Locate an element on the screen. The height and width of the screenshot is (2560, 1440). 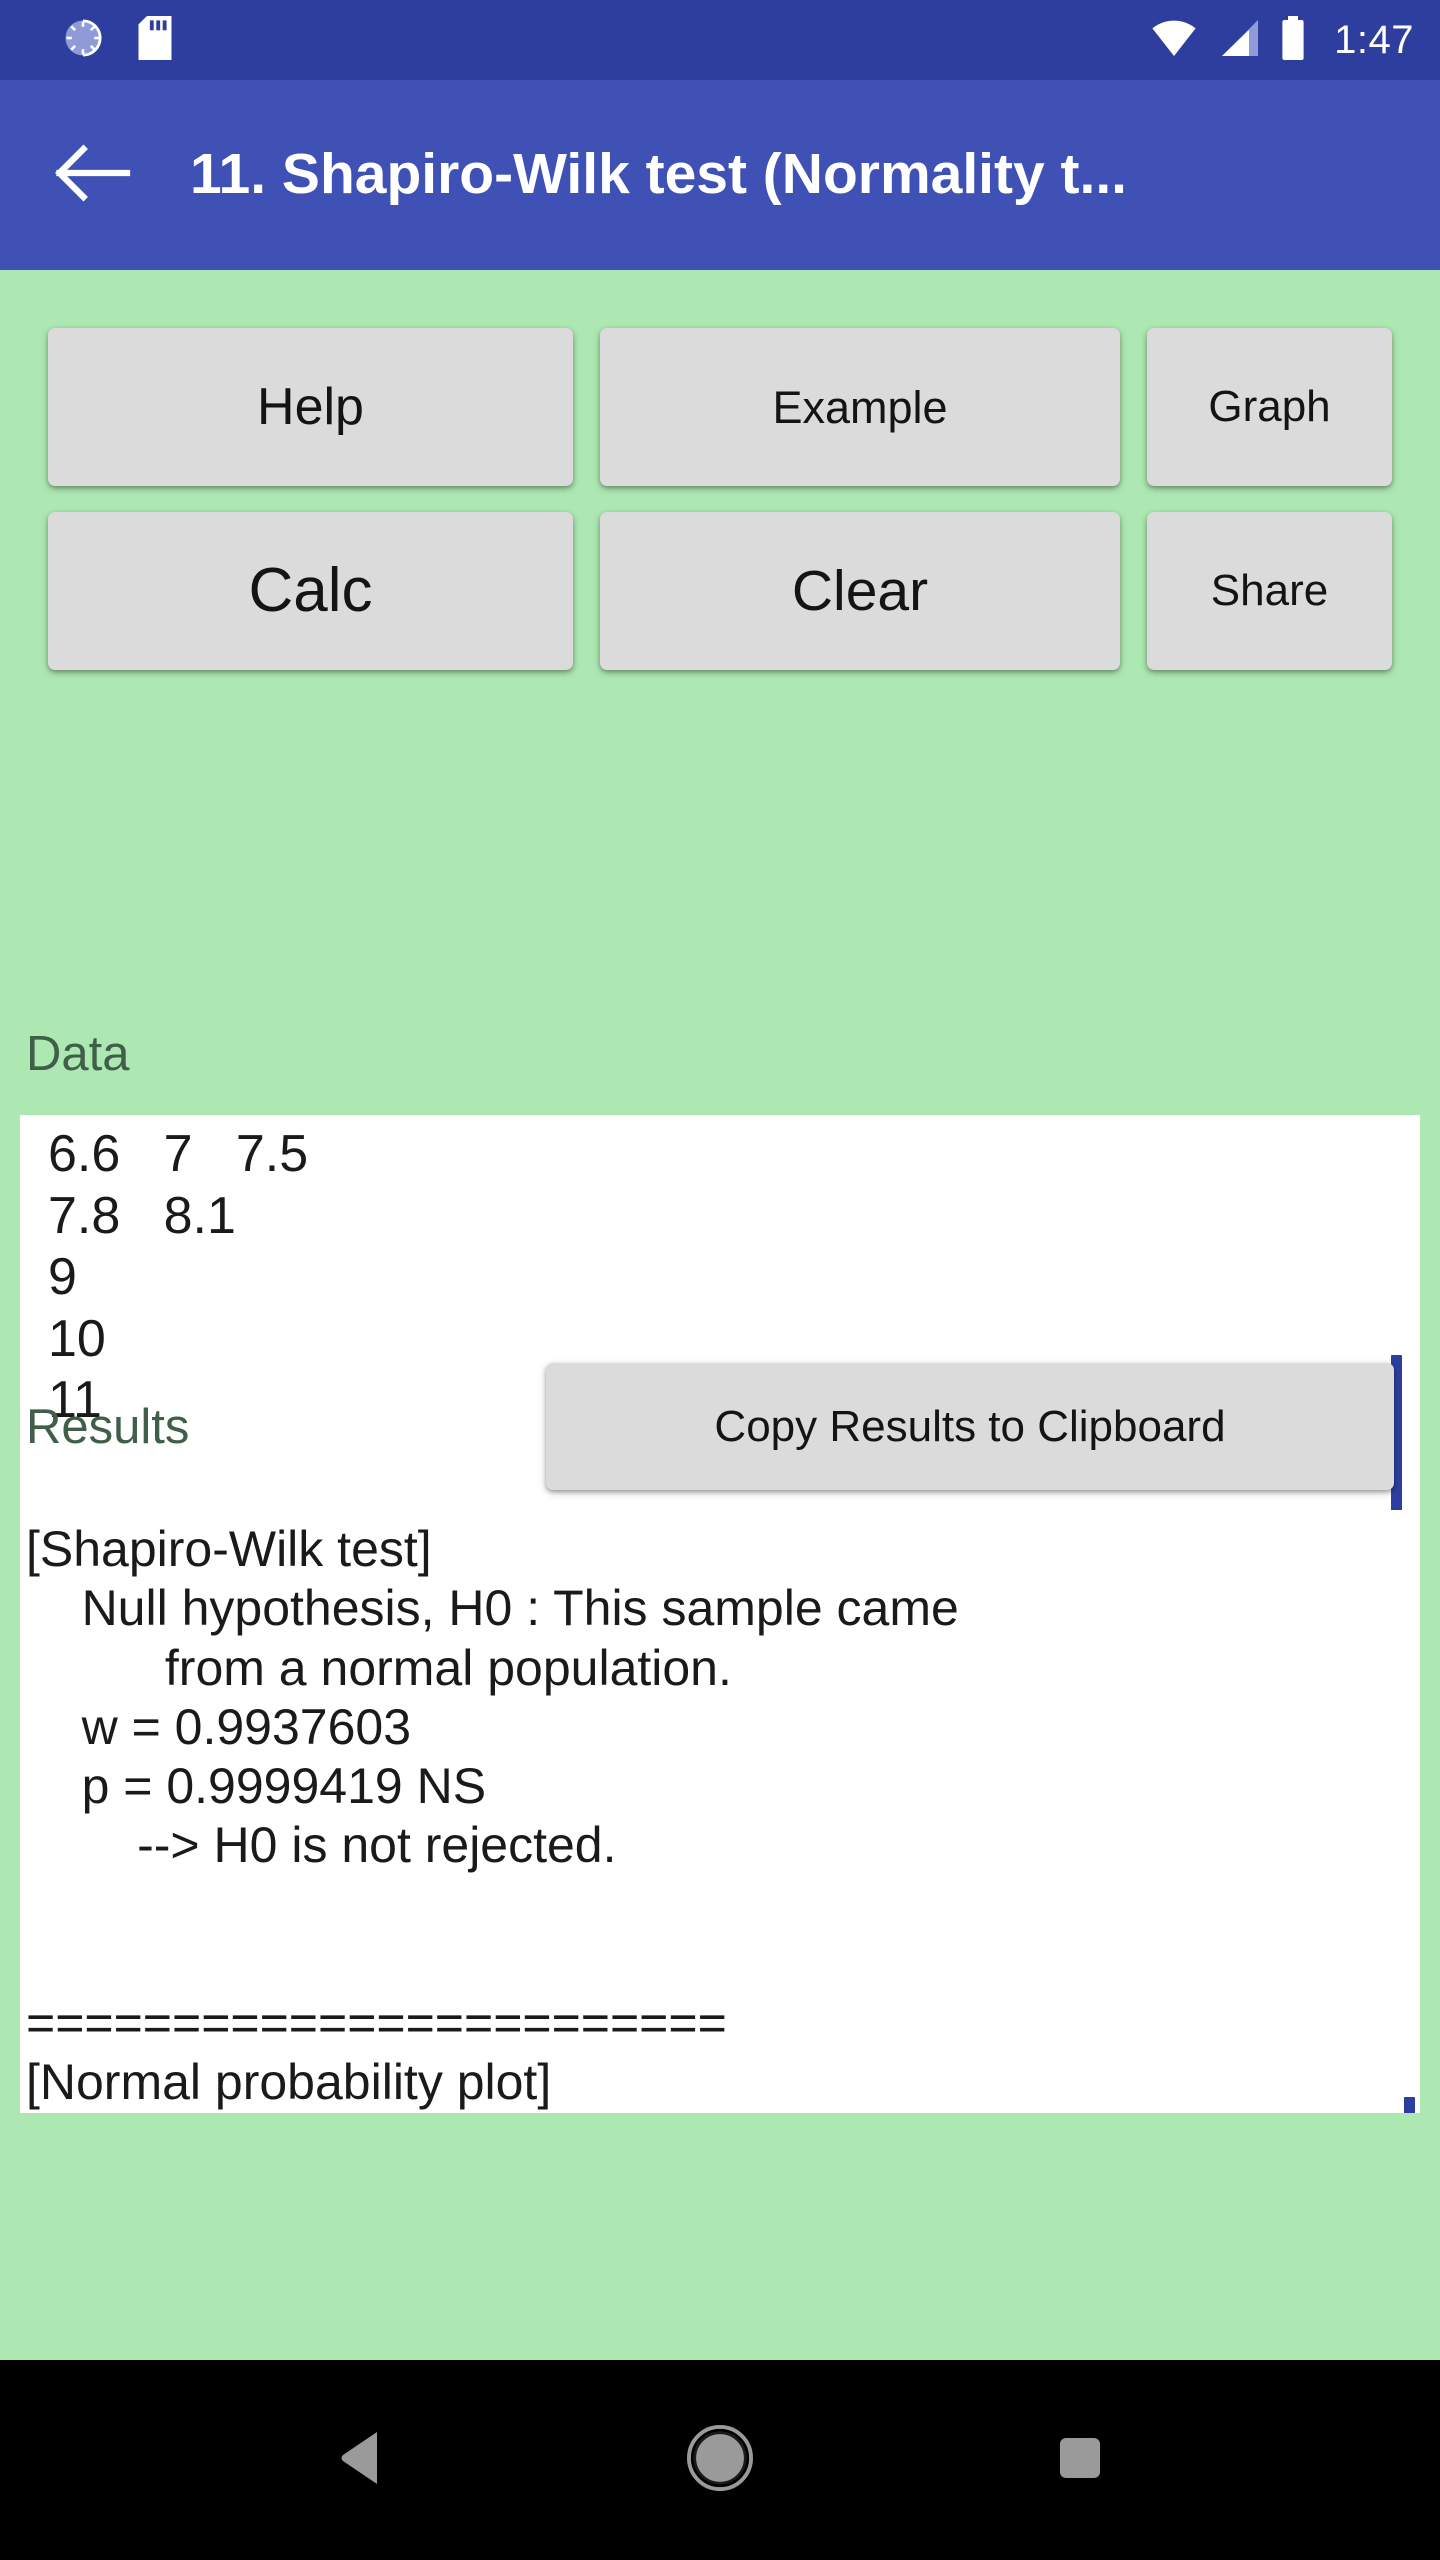
clear-button: Clear is located at coordinates (860, 591).